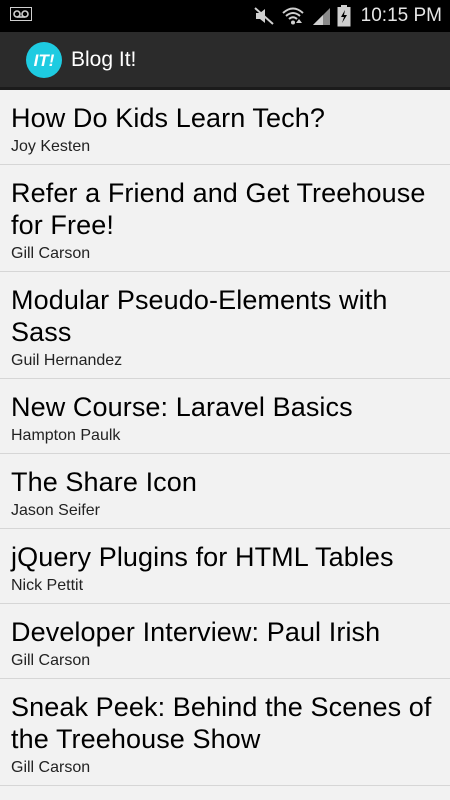 This screenshot has height=800, width=450. What do you see at coordinates (67, 360) in the screenshot?
I see `post-author: Guil Hernandez` at bounding box center [67, 360].